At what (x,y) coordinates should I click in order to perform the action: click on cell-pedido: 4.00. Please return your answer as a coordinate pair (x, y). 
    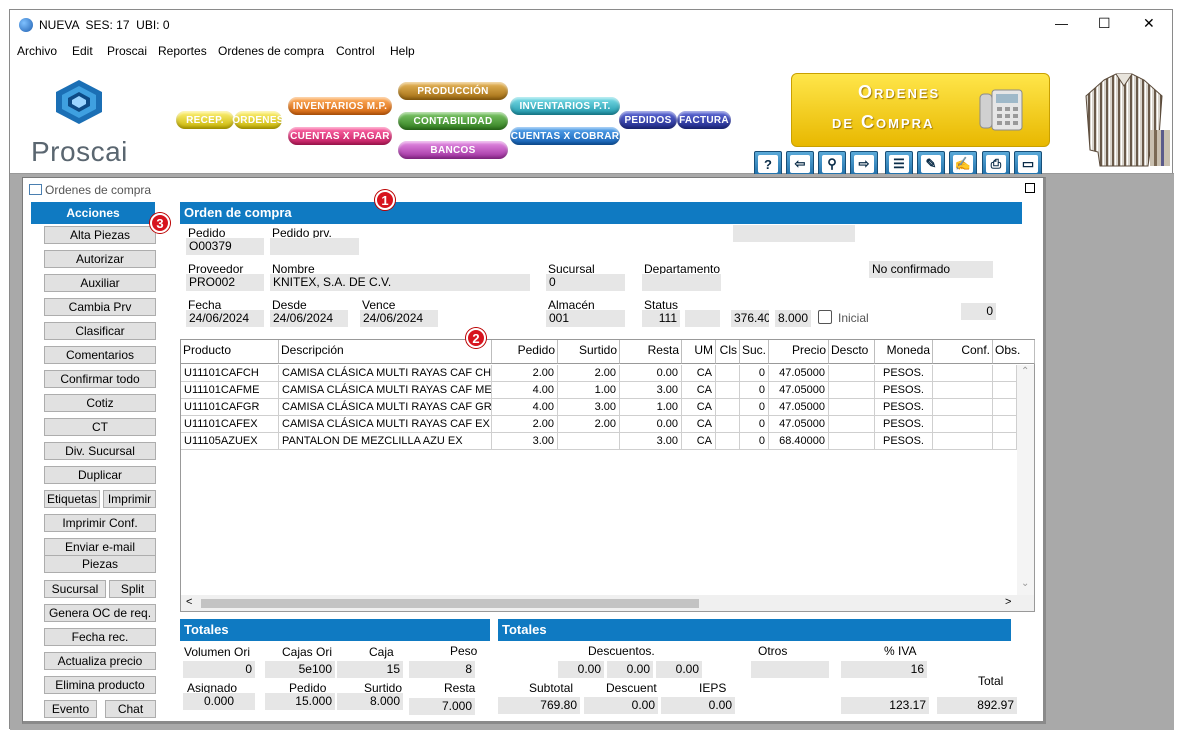
    Looking at the image, I should click on (525, 390).